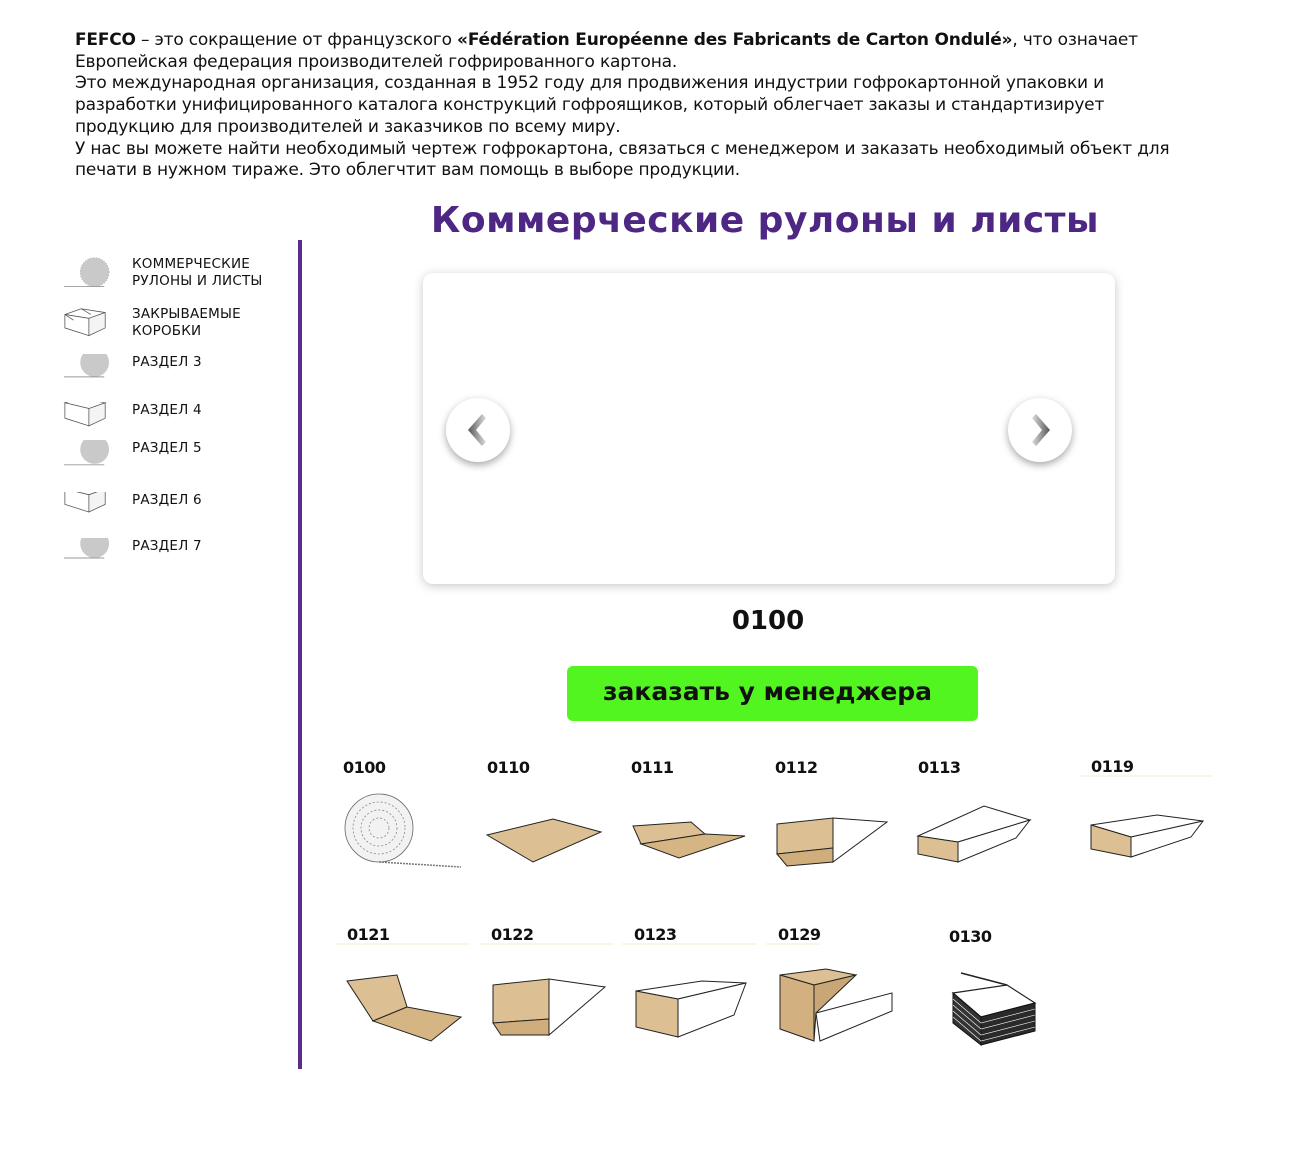 Image resolution: width=1300 pixels, height=1150 pixels. I want to click on catalog-item-0129: 0129, so click(833, 992).